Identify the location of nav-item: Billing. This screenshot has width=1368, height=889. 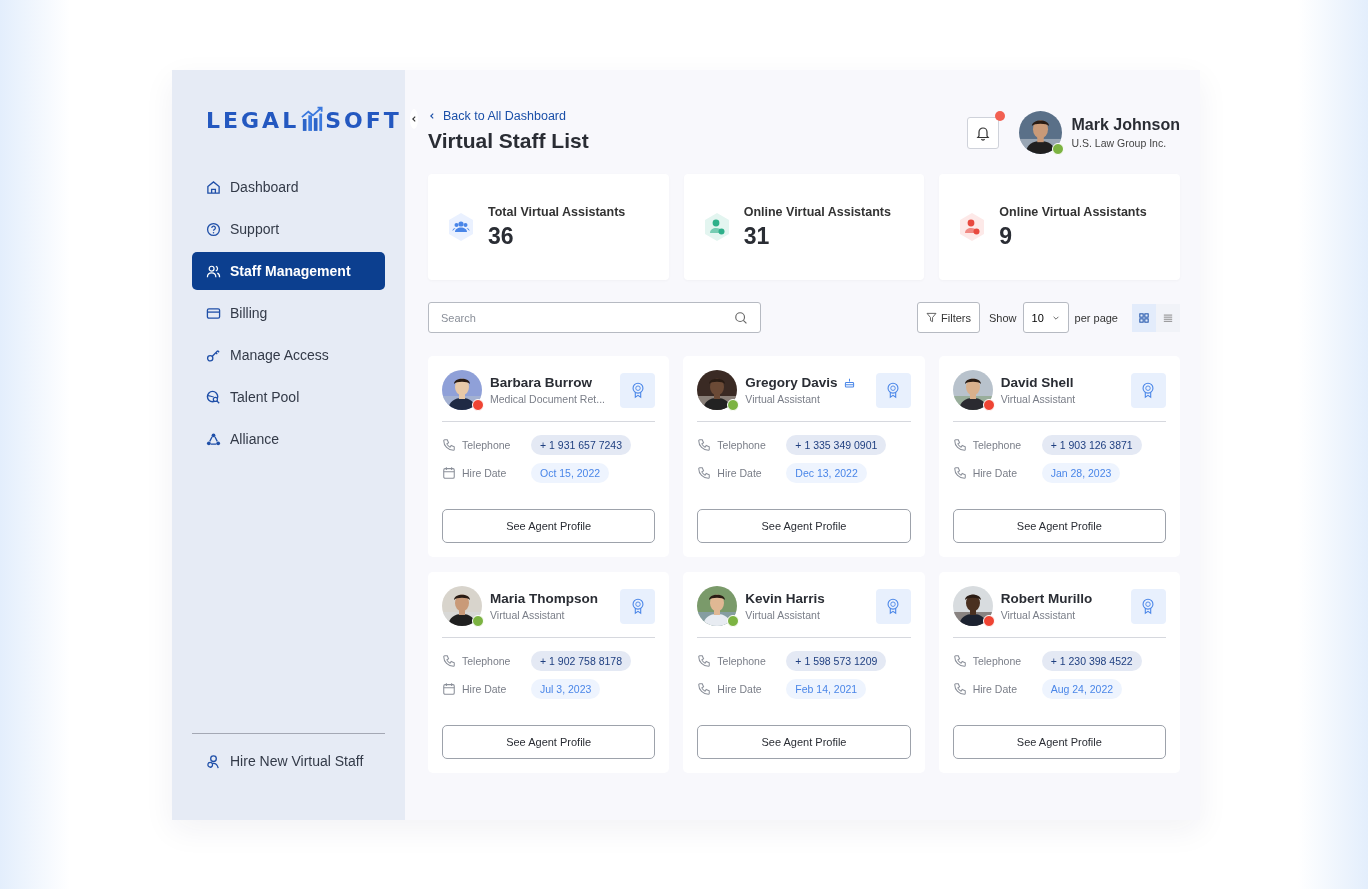
(288, 313).